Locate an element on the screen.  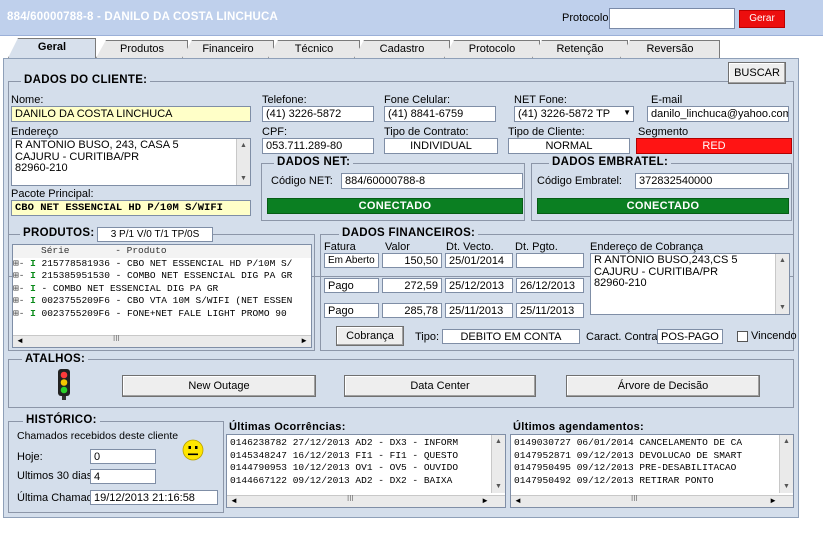
vecto-2: 25/11/2013 is located at coordinates (479, 310).